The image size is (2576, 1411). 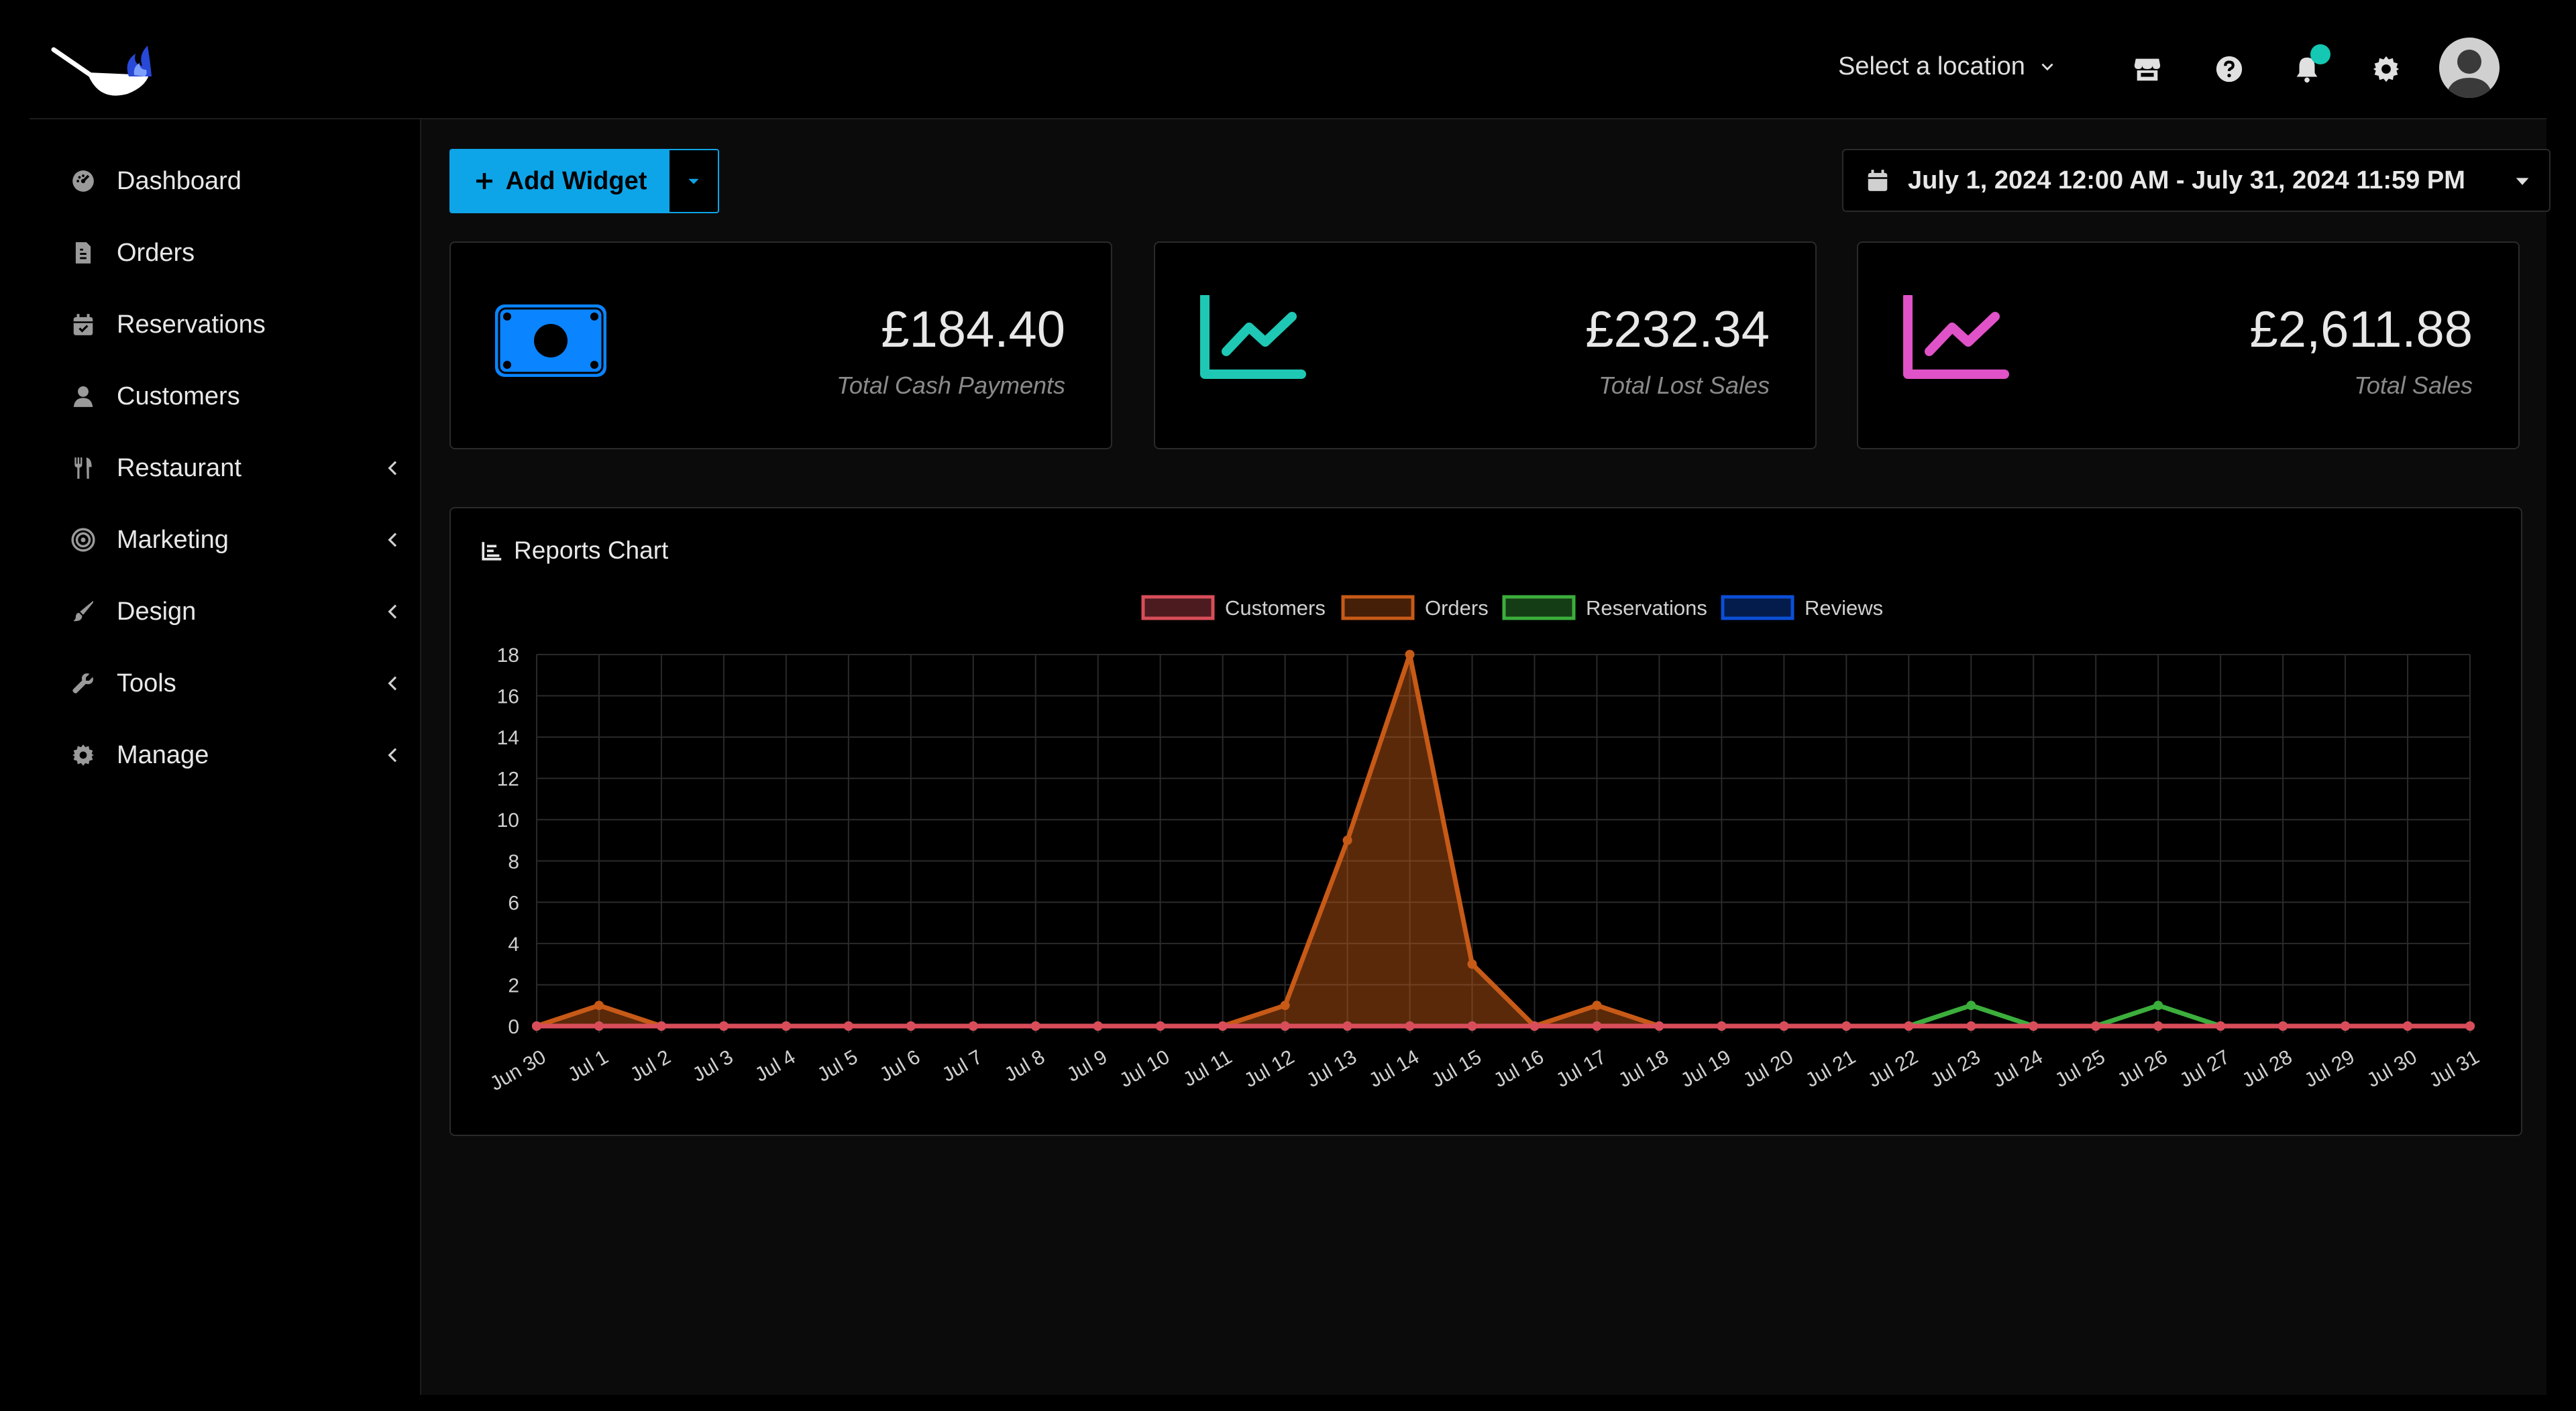 I want to click on x-tick-label: Jul 10, so click(x=1144, y=1069).